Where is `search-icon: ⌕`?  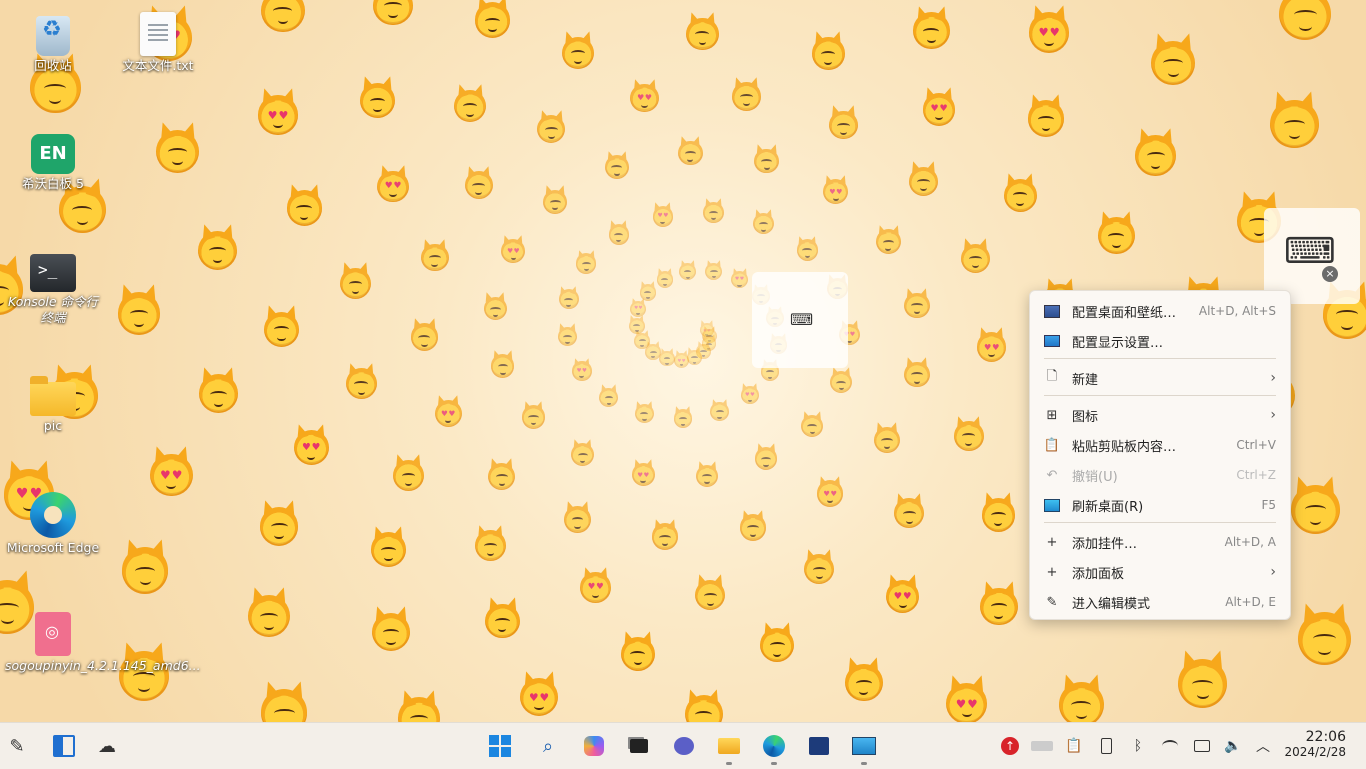
search-icon: ⌕ is located at coordinates (548, 746).